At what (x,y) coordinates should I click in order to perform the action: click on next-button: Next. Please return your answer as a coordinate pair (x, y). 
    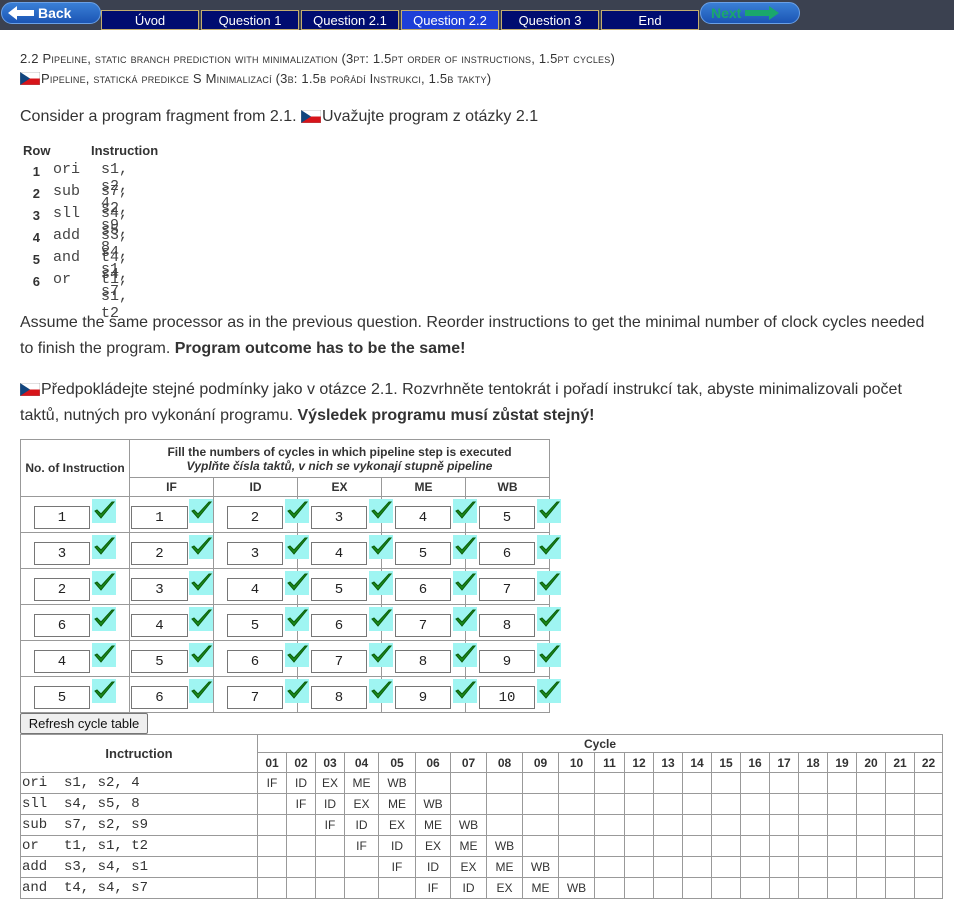
    Looking at the image, I should click on (750, 13).